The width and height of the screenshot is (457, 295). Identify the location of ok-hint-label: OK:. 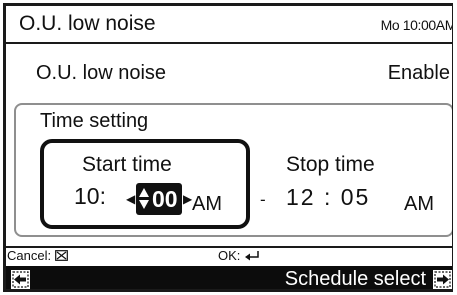
(229, 255).